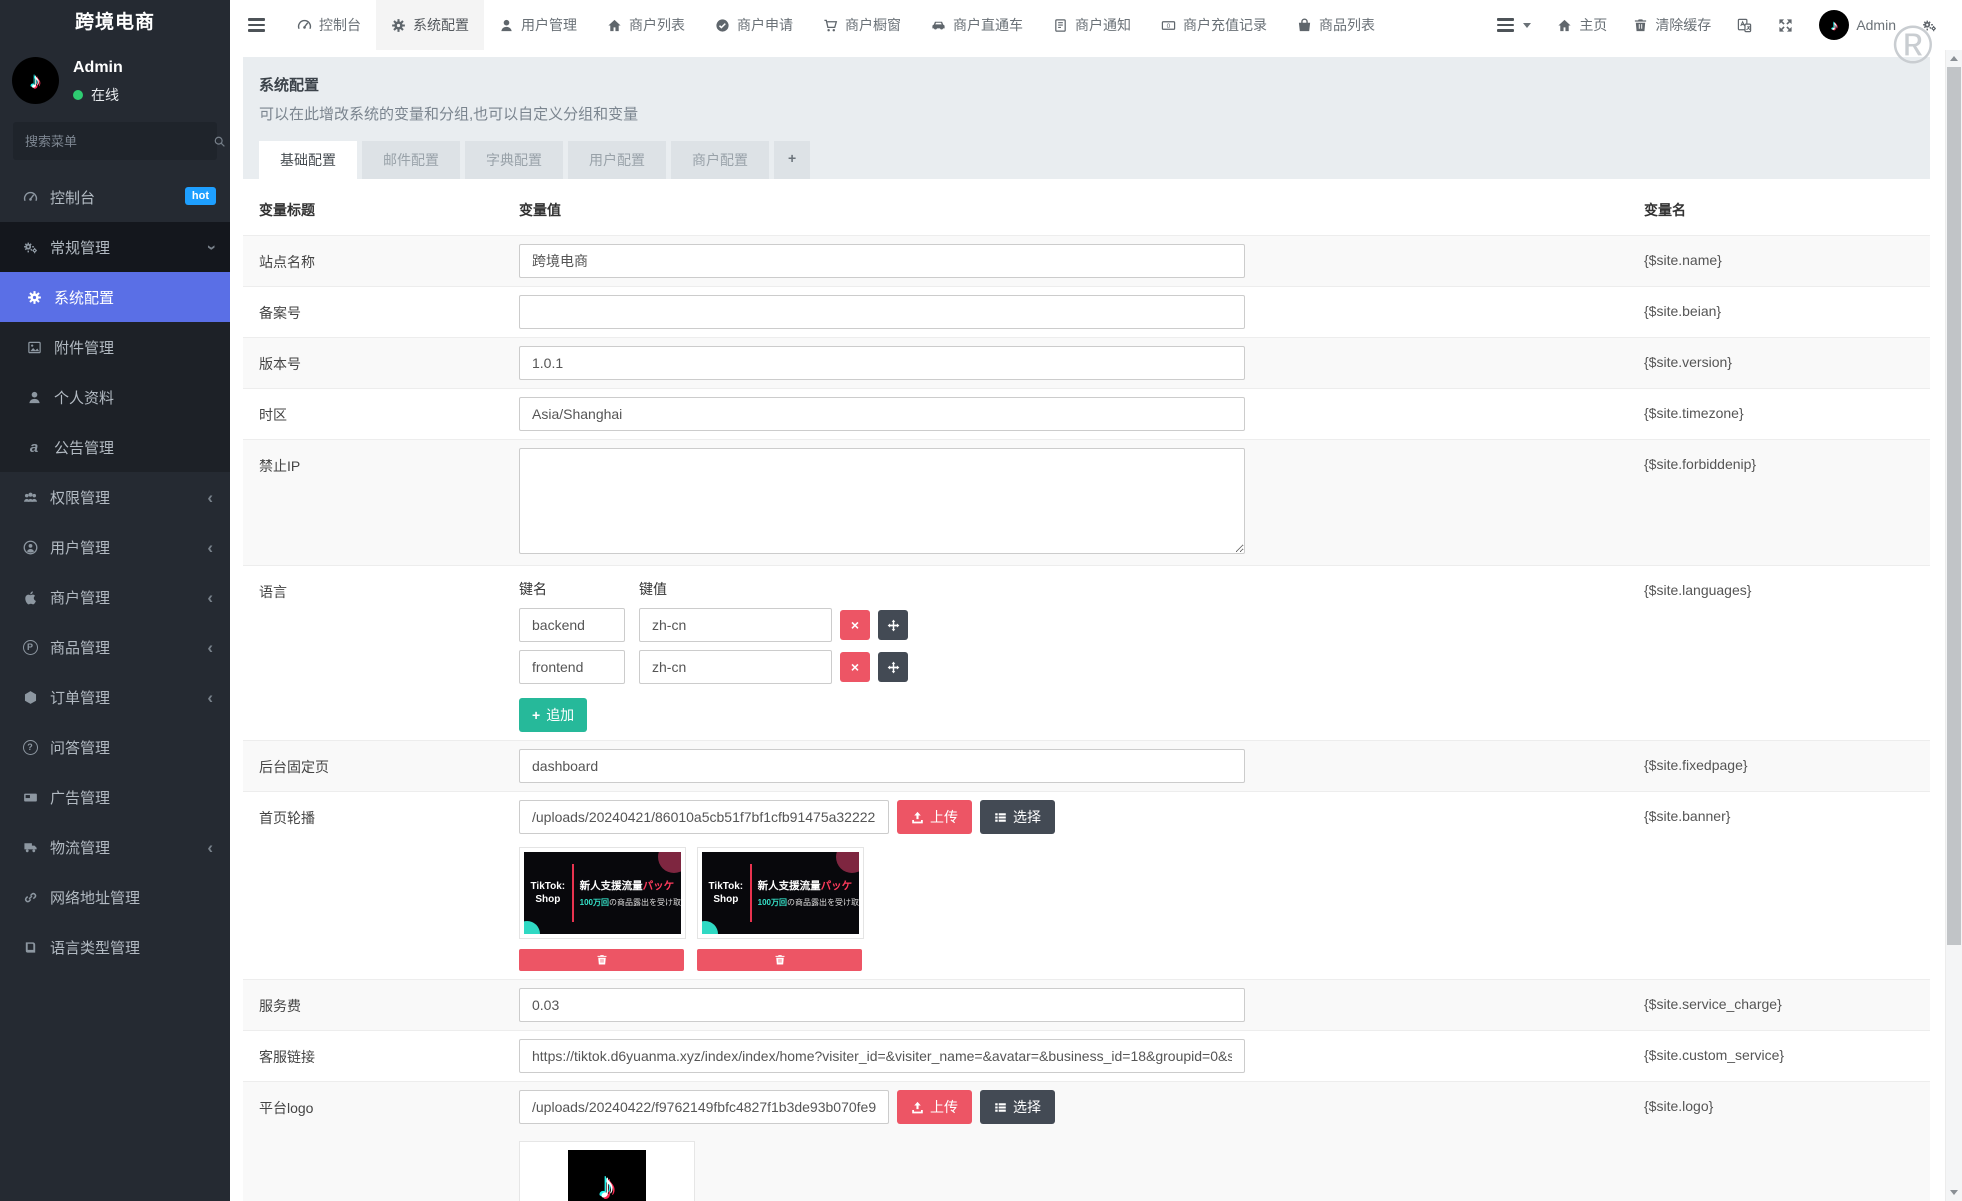 The width and height of the screenshot is (1962, 1201). Describe the element at coordinates (1214, 25) in the screenshot. I see `topnav-item-8: 0 商户充值记录` at that location.